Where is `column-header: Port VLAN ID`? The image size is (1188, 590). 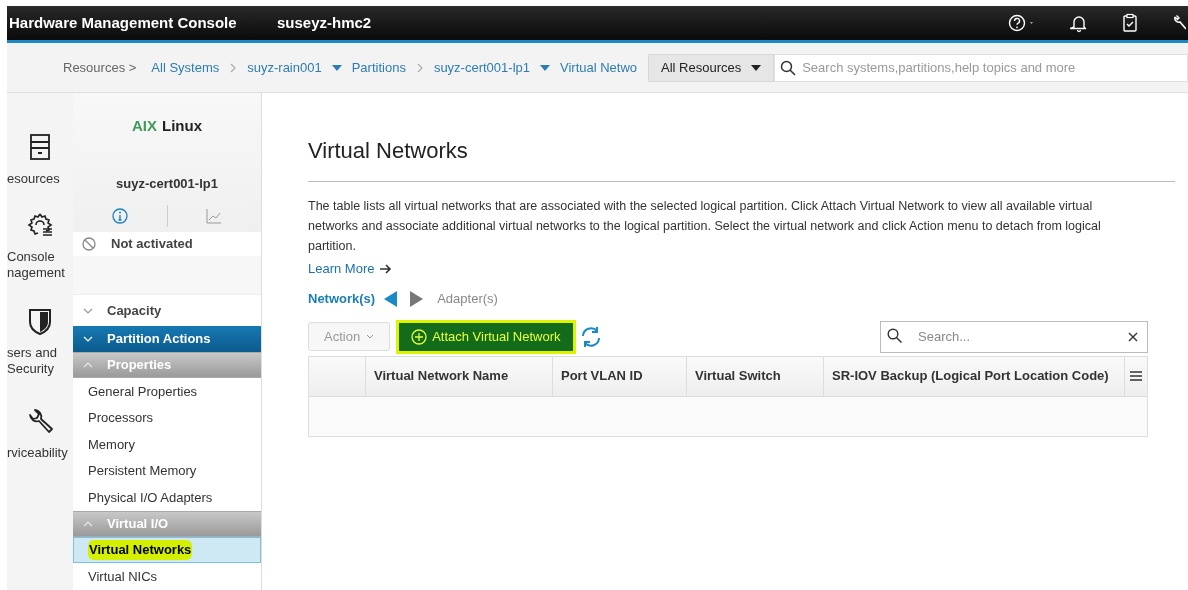
column-header: Port VLAN ID is located at coordinates (620, 376).